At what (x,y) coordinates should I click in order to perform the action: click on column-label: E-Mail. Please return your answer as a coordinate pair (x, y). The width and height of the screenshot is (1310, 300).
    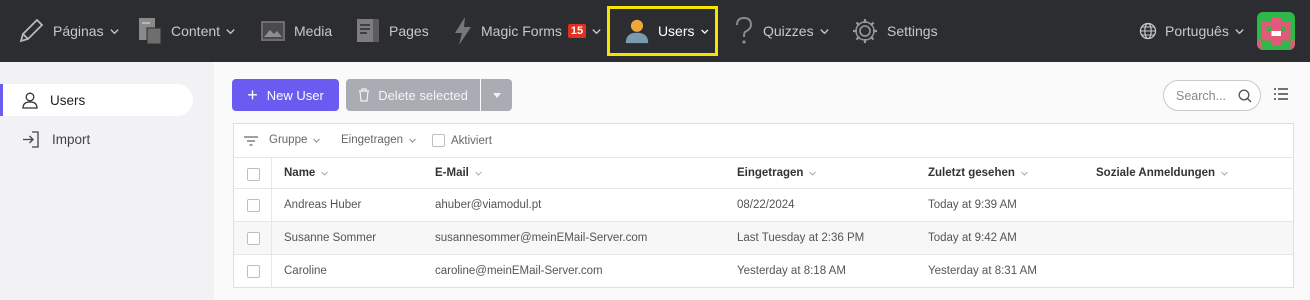
    Looking at the image, I should click on (452, 173).